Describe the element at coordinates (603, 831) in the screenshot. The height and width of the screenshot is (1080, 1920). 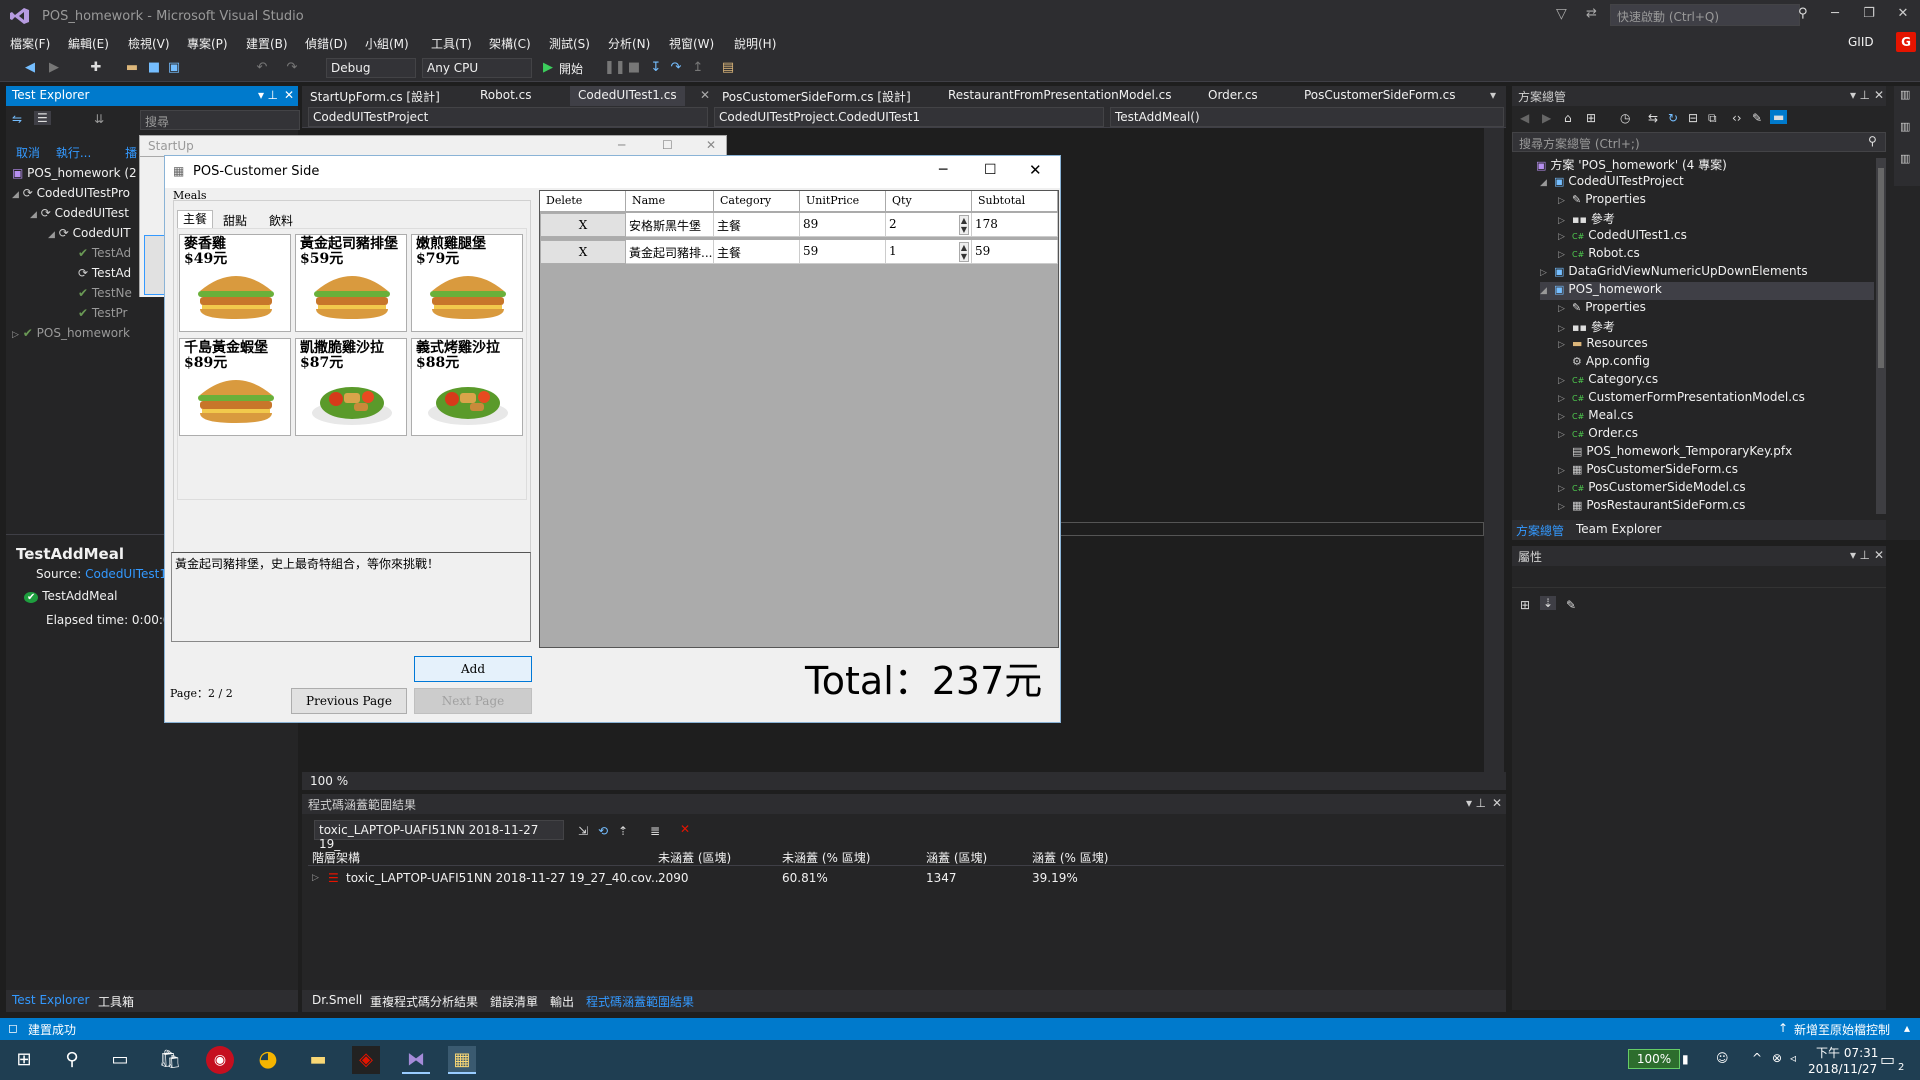
I see `merge-results-icon: ⟲` at that location.